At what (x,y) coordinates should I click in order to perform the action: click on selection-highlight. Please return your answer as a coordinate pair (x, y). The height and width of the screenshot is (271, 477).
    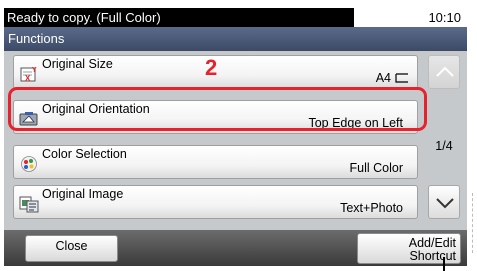
    Looking at the image, I should click on (217, 109).